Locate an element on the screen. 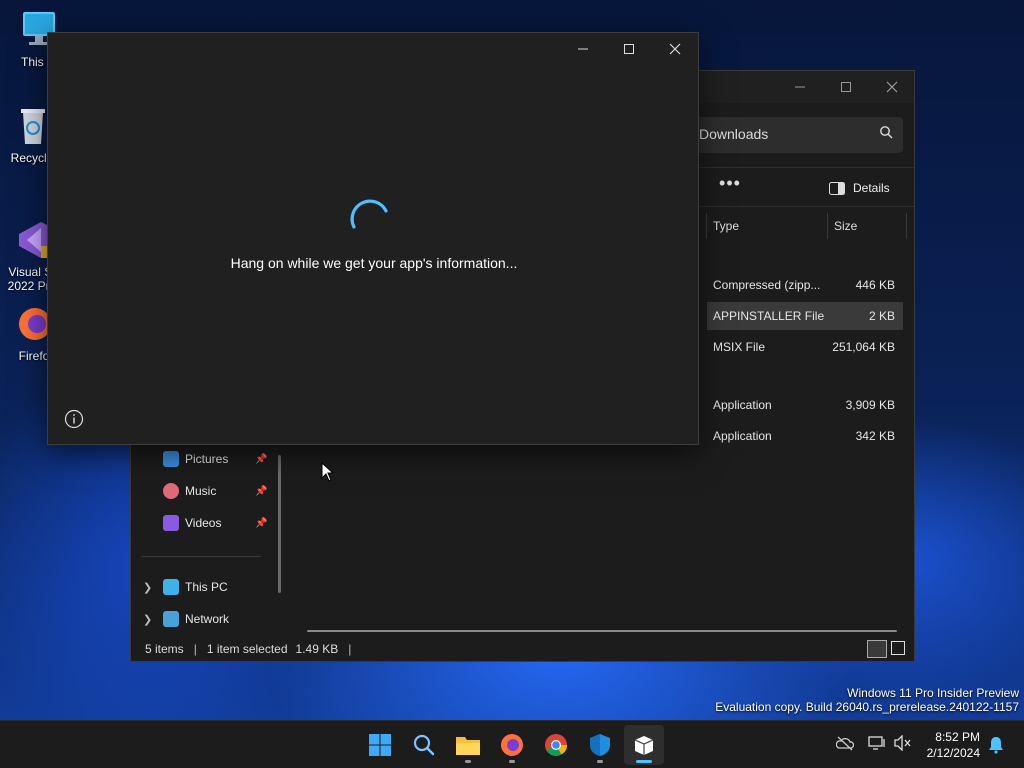 The height and width of the screenshot is (768, 1024). start-icon is located at coordinates (380, 745).